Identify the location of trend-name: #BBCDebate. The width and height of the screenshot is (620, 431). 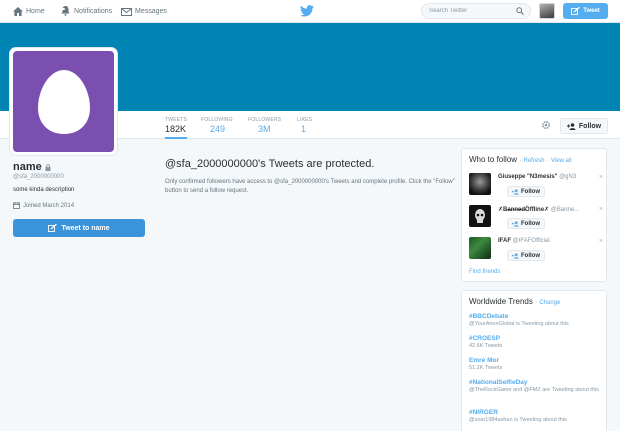
(489, 316).